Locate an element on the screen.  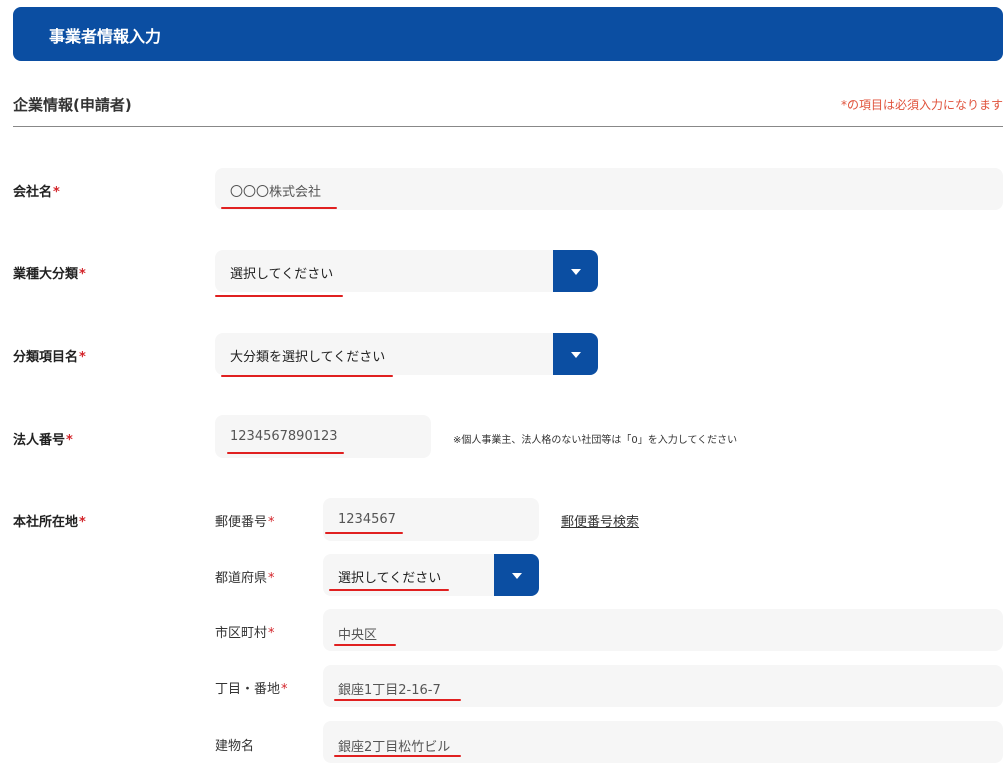
postal-code-search-link: 郵便番号検索 is located at coordinates (600, 520).